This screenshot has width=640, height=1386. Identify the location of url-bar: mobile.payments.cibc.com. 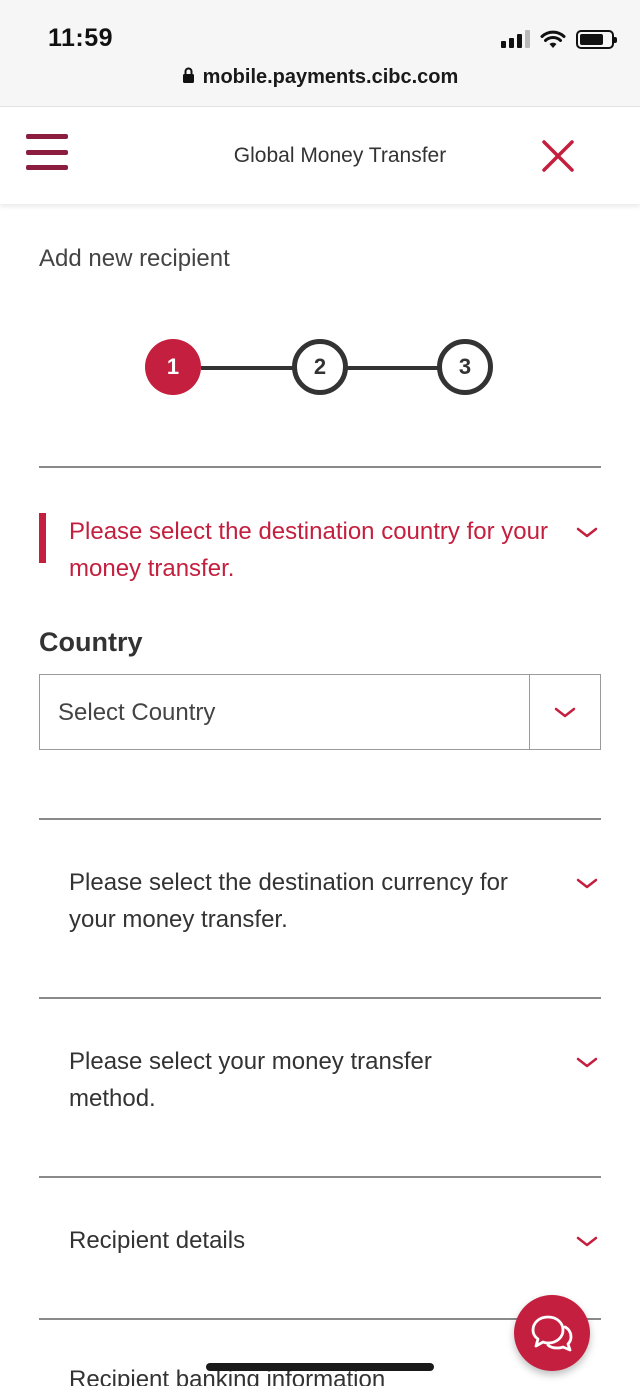
(320, 77).